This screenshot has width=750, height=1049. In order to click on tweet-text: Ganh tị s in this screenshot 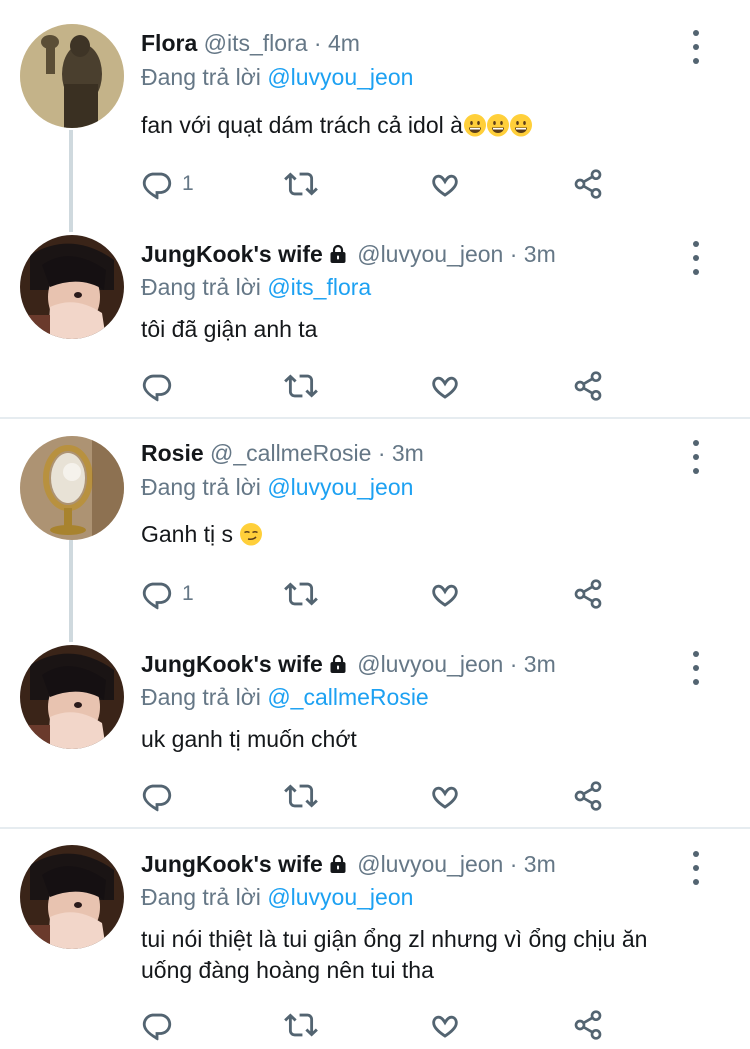, I will do `click(421, 534)`.